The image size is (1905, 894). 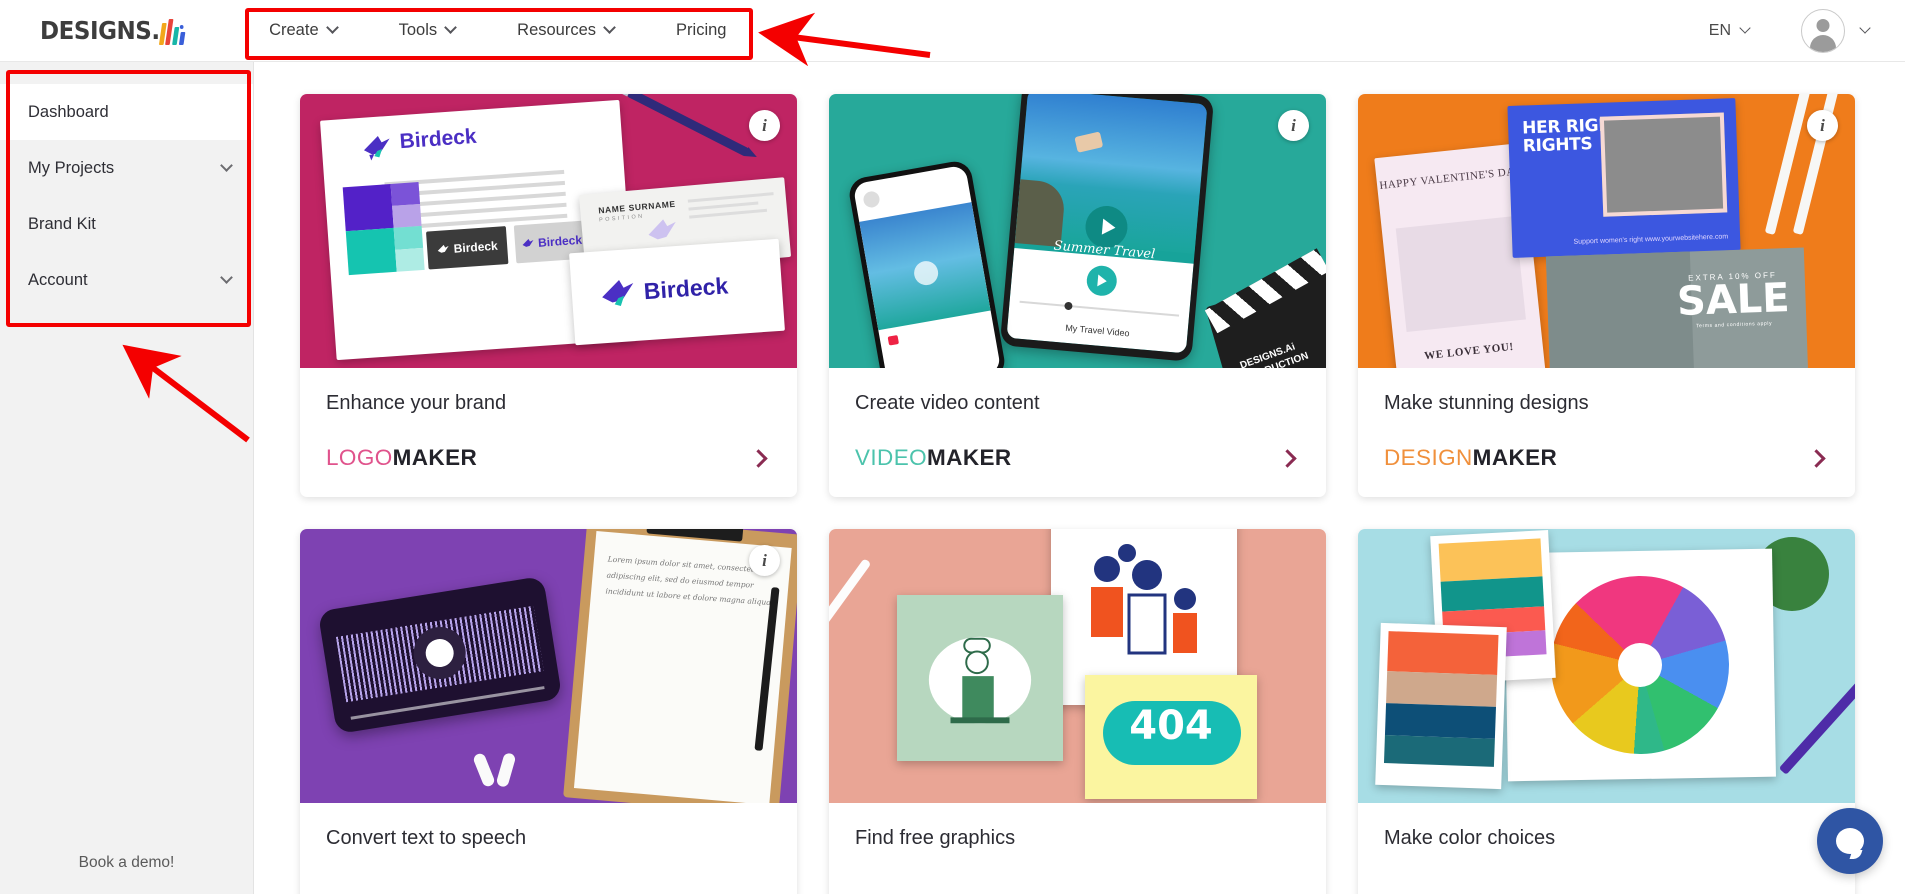 I want to click on nav-item-create: Create, so click(x=304, y=30).